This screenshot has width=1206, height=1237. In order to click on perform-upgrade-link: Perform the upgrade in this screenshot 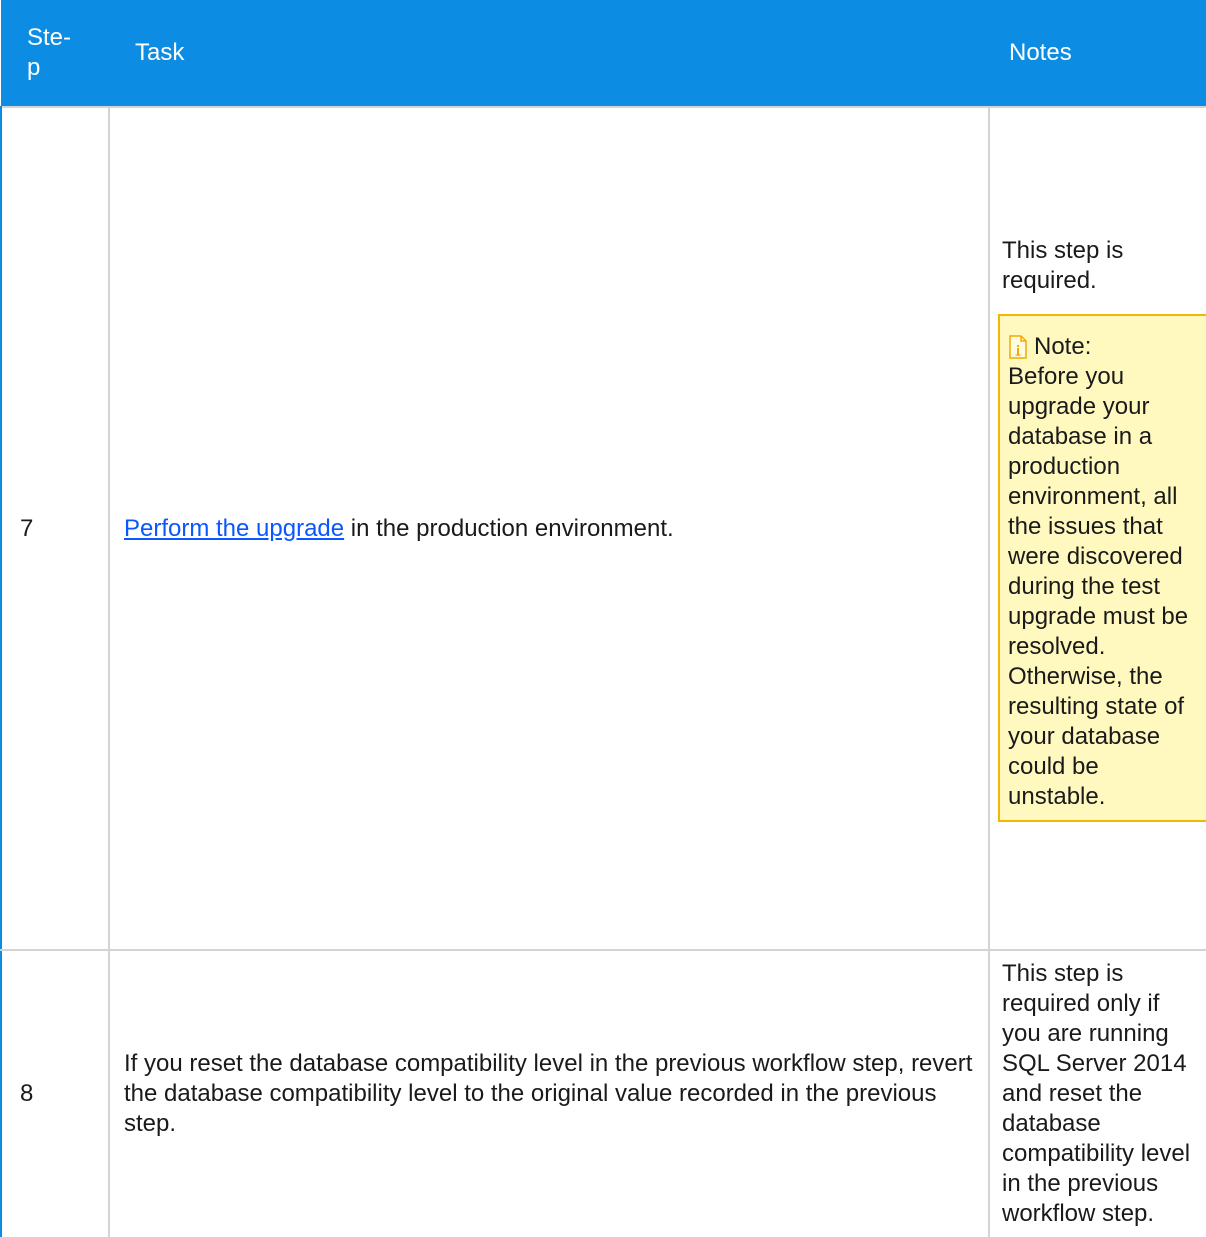, I will do `click(234, 528)`.